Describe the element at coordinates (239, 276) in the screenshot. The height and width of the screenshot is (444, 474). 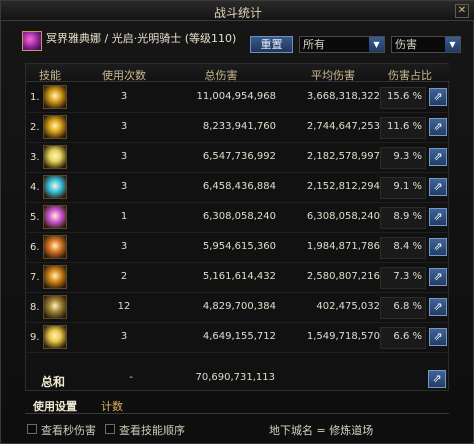
I see `row-total-damage: 5,161,614,432` at that location.